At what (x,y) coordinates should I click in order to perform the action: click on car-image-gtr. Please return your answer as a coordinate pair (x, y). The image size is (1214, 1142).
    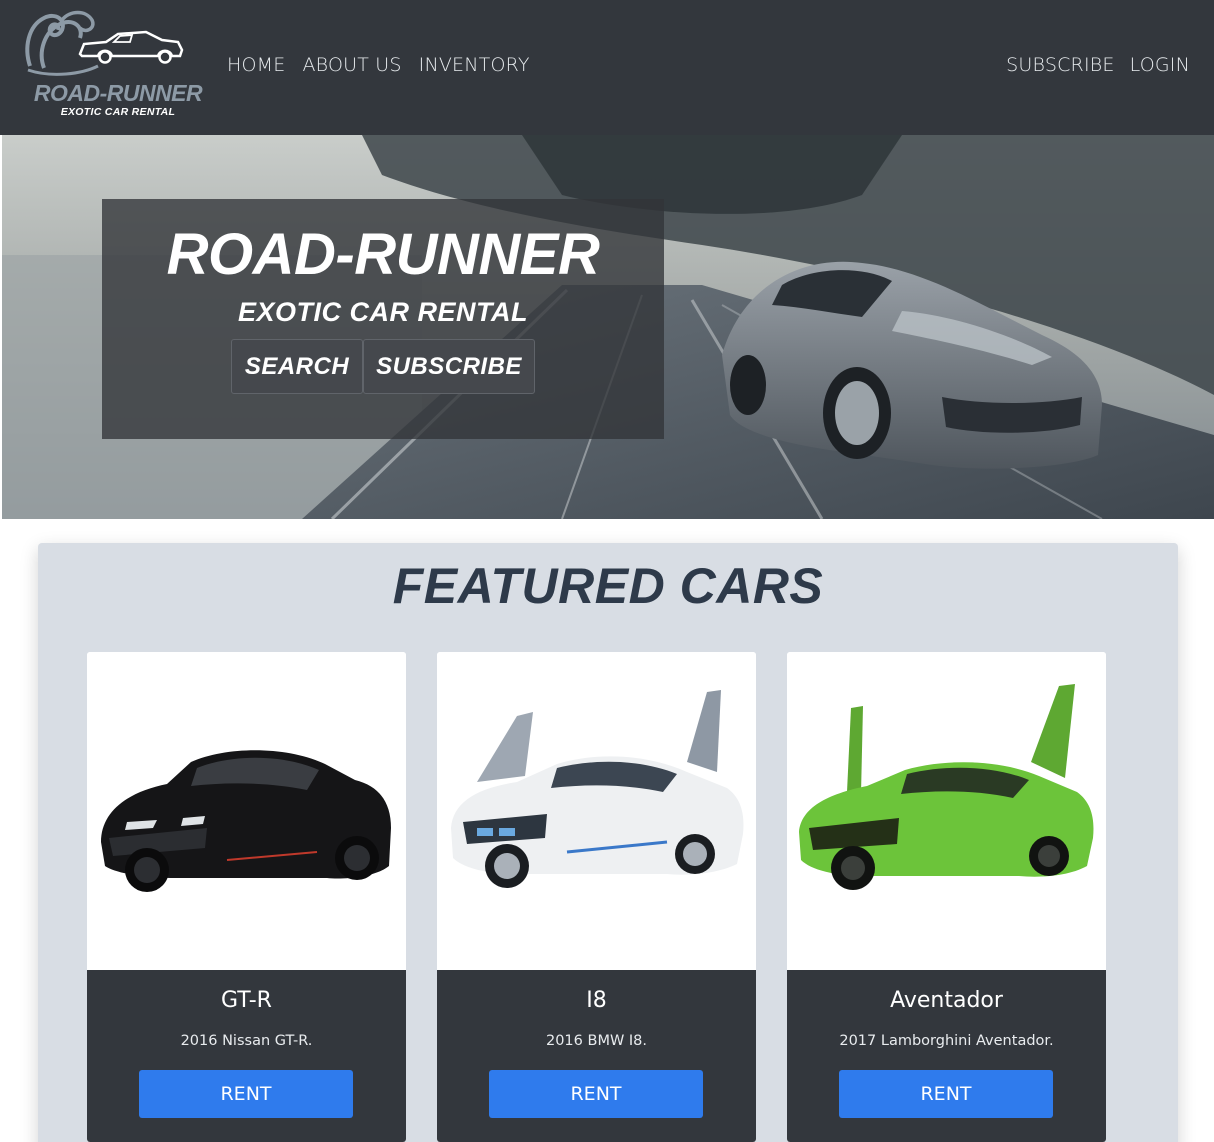
    Looking at the image, I should click on (246, 811).